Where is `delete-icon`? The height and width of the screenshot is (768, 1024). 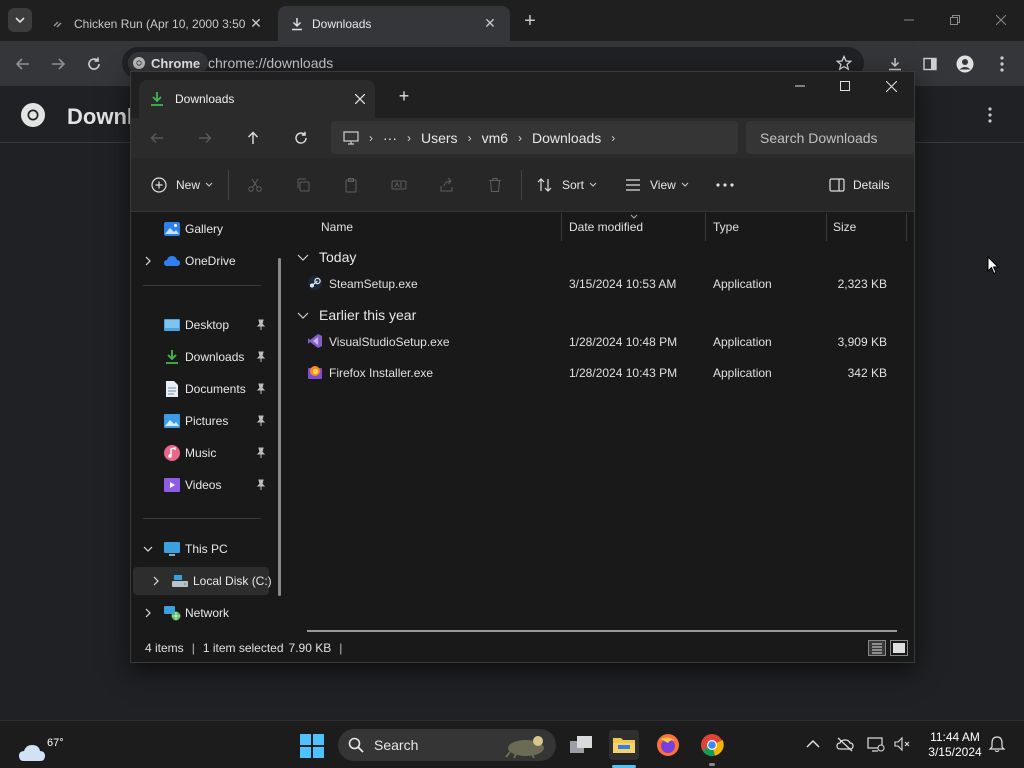 delete-icon is located at coordinates (495, 185).